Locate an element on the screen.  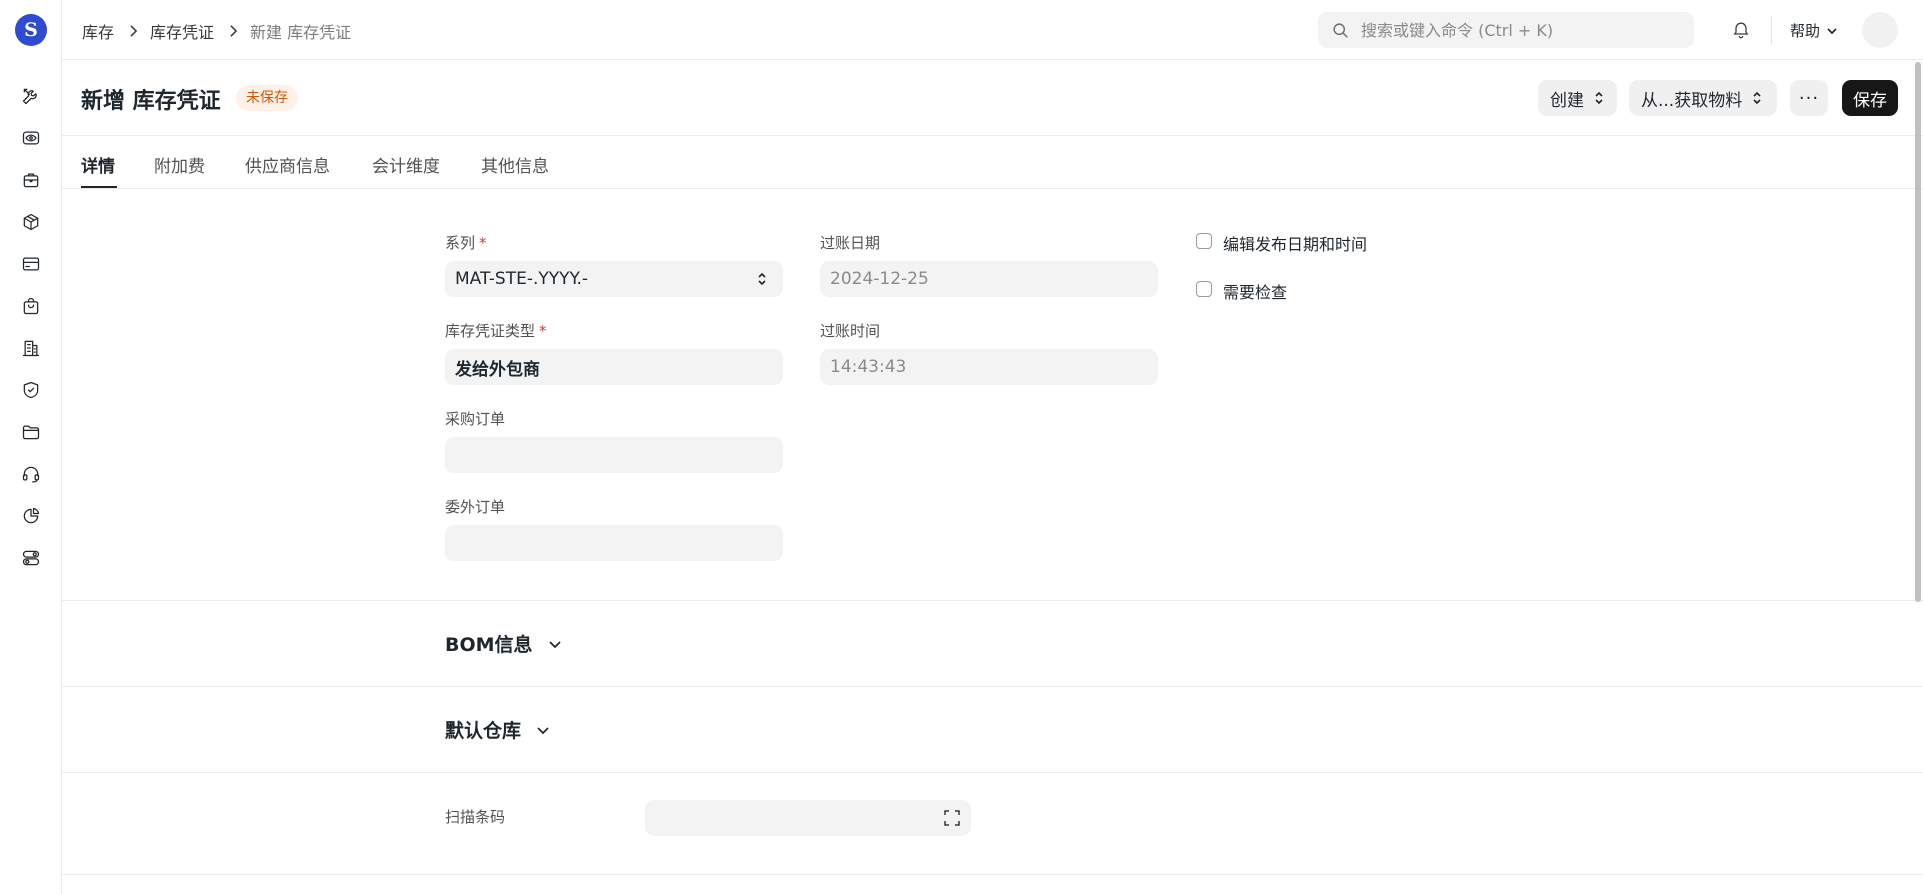
posting-time-value: 14:43:43 is located at coordinates (868, 367).